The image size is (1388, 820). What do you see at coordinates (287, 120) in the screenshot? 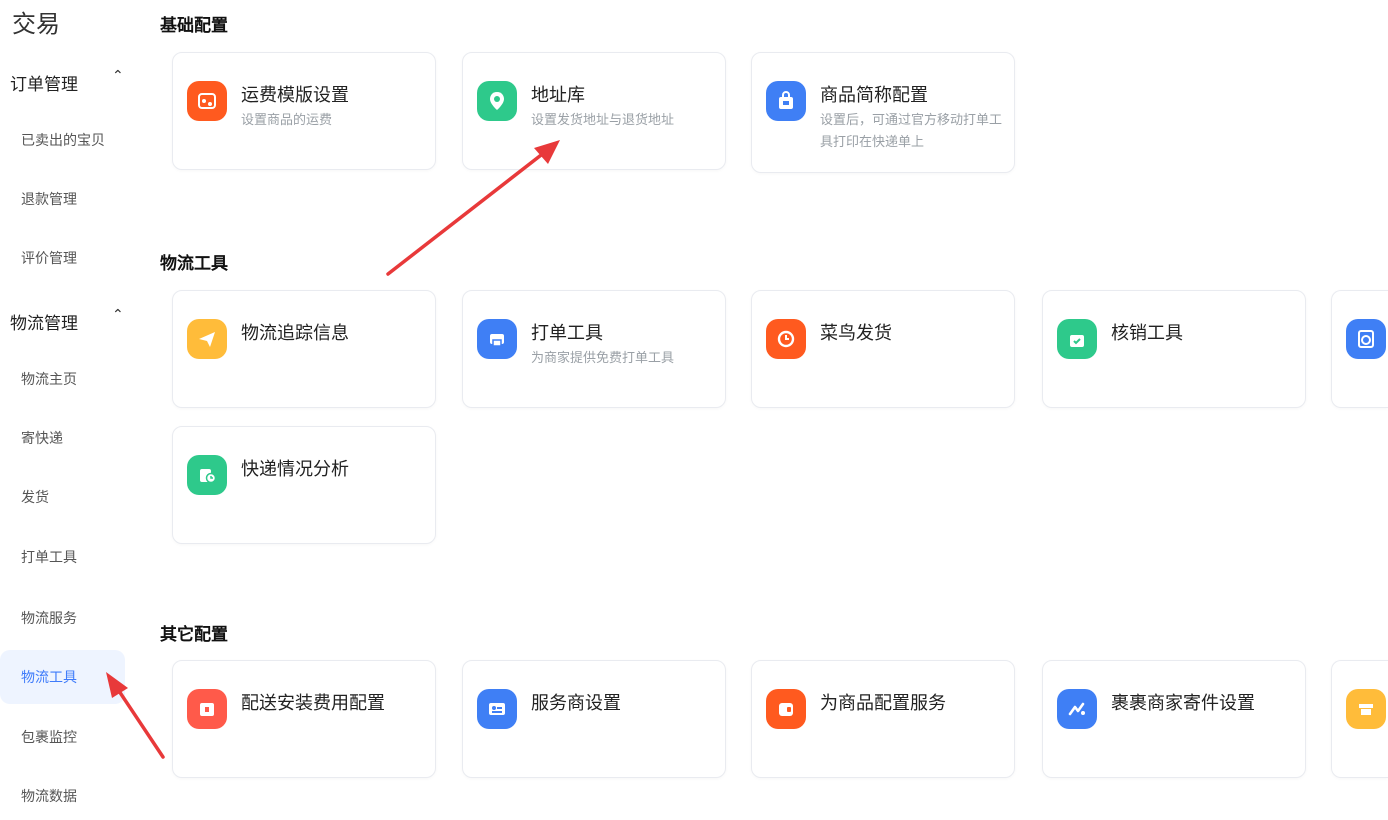
I see `card-desc: 设置商品的运费` at bounding box center [287, 120].